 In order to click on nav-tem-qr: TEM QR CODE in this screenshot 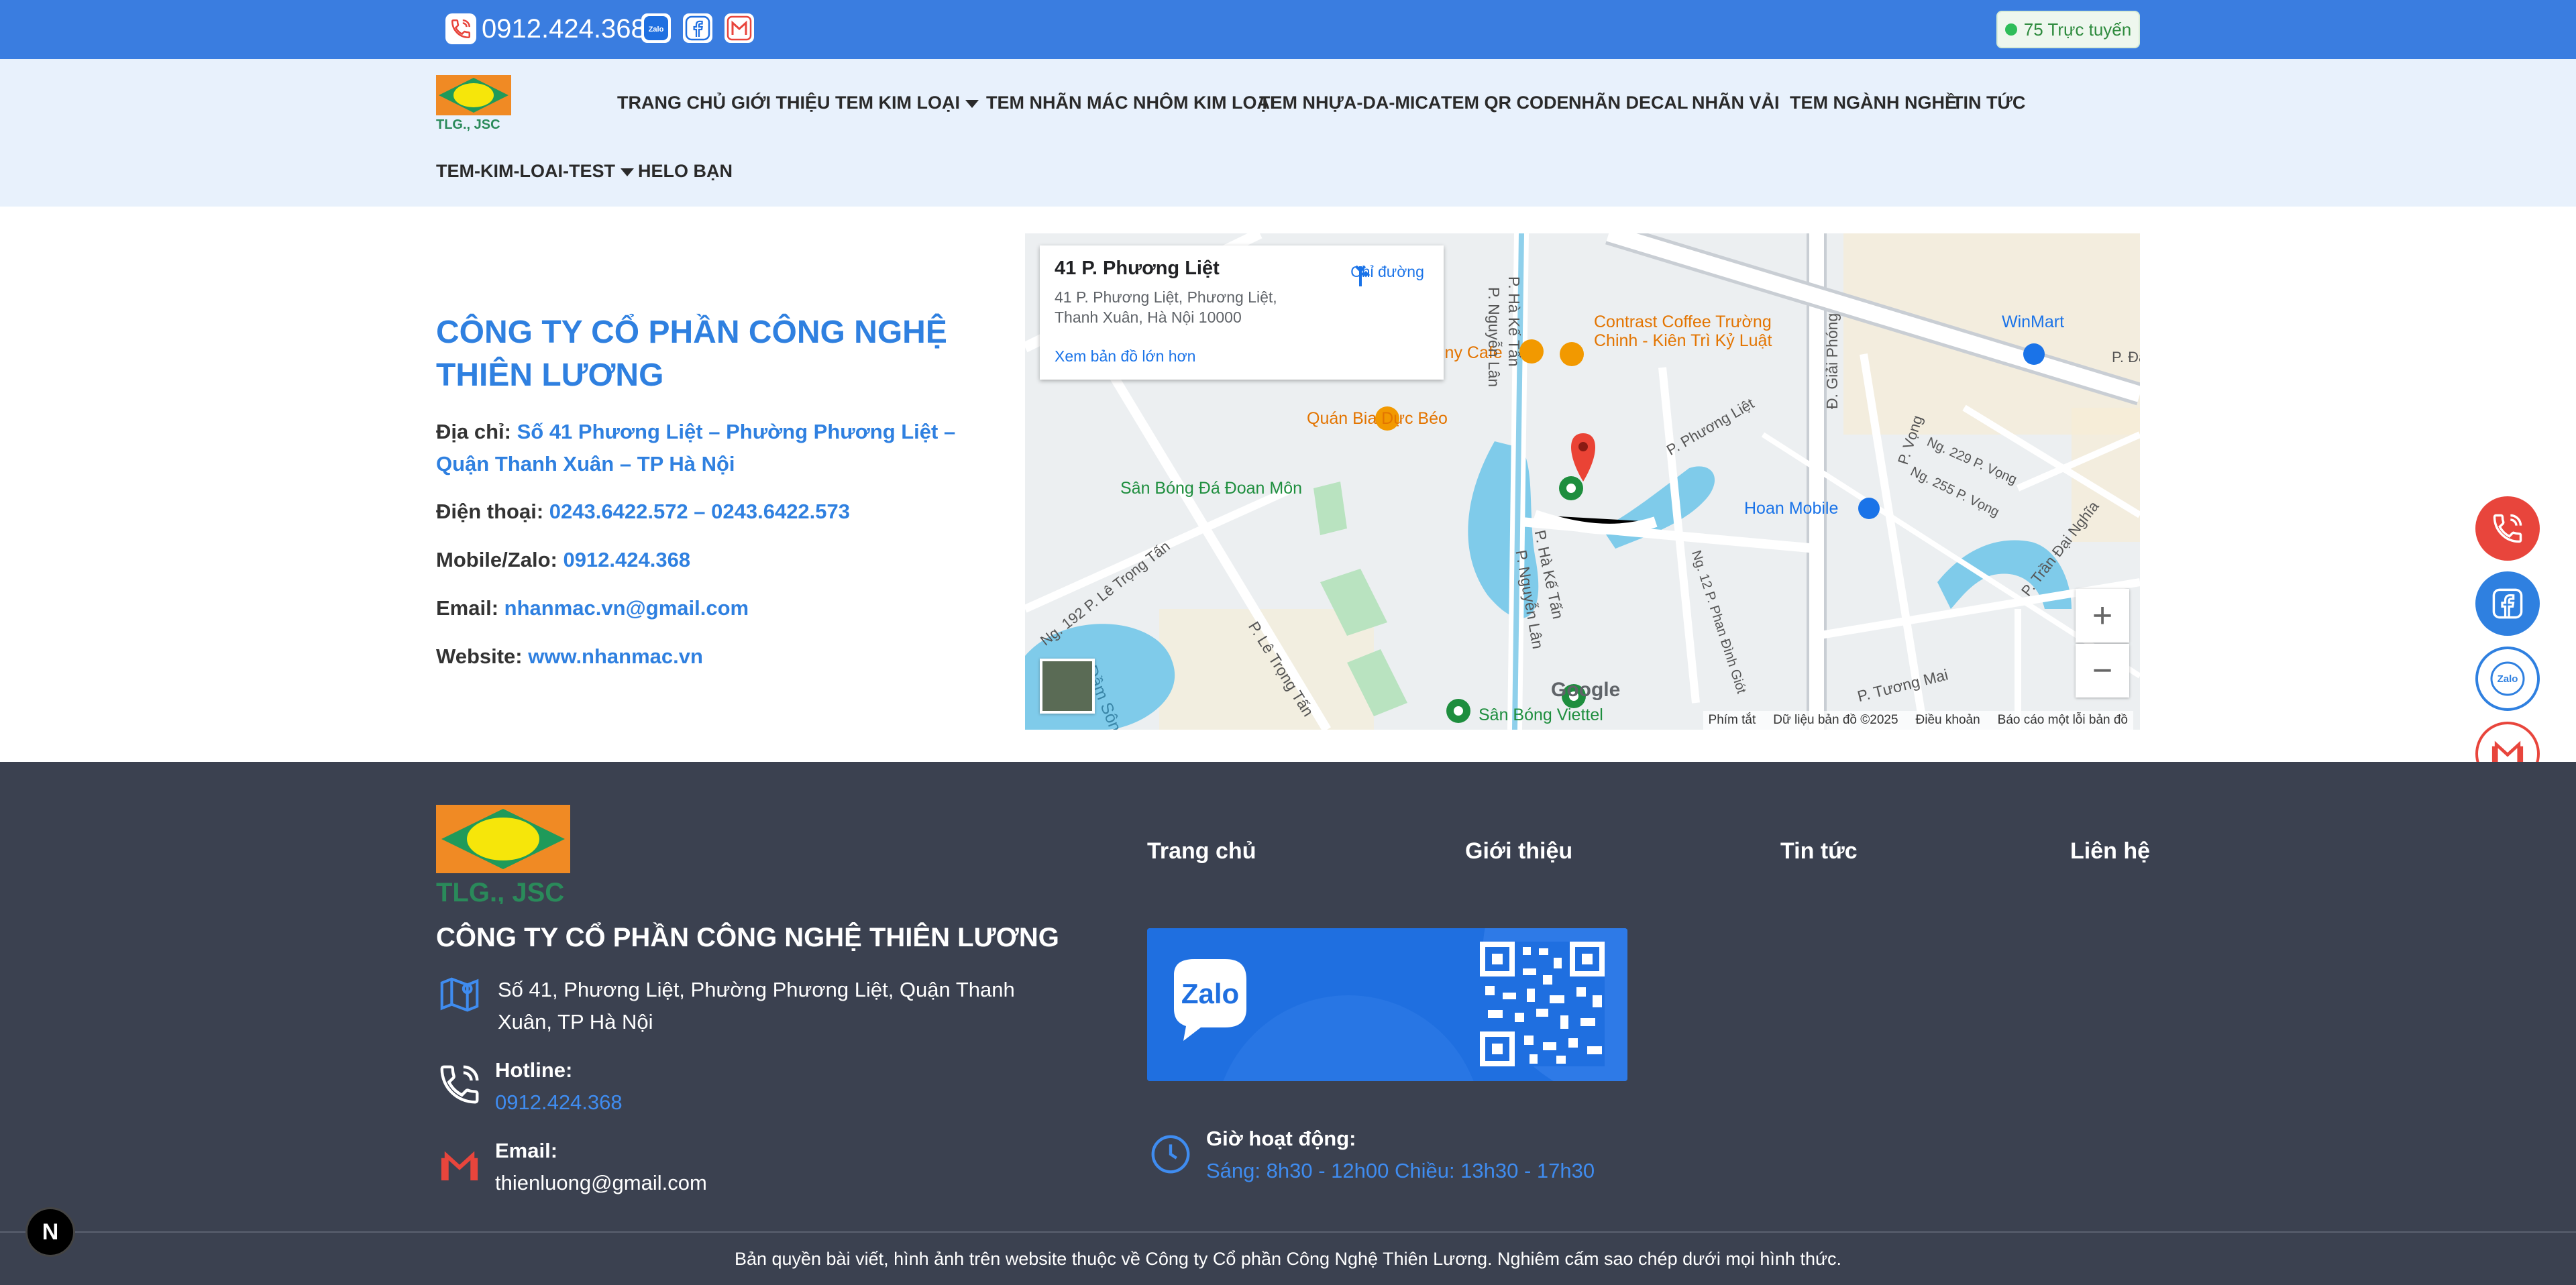, I will do `click(1505, 102)`.